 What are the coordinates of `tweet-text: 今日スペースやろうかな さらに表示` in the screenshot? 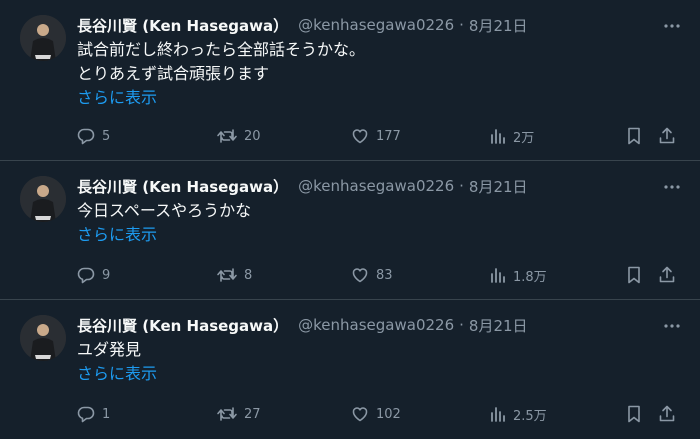 It's located at (368, 223).